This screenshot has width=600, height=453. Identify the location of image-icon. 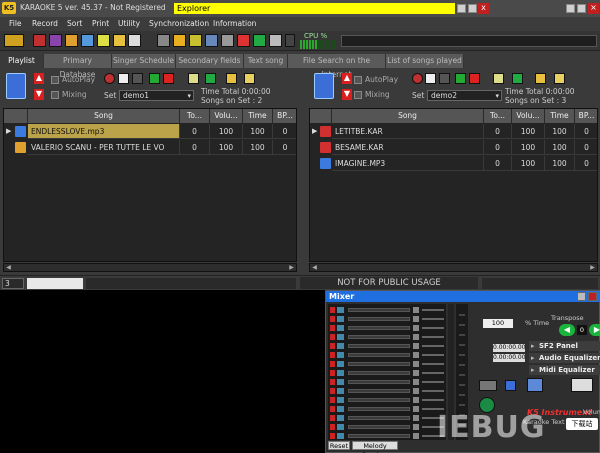
(71, 40).